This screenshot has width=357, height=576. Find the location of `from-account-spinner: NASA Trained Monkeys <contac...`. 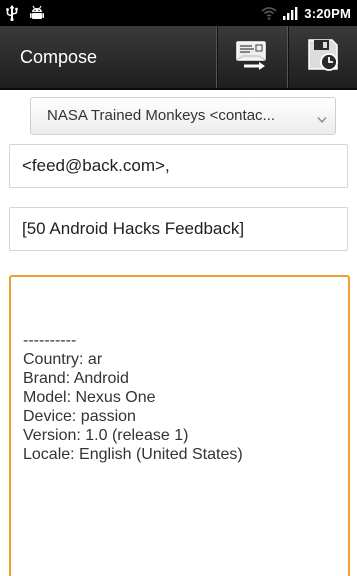

from-account-spinner: NASA Trained Monkeys <contac... is located at coordinates (183, 116).